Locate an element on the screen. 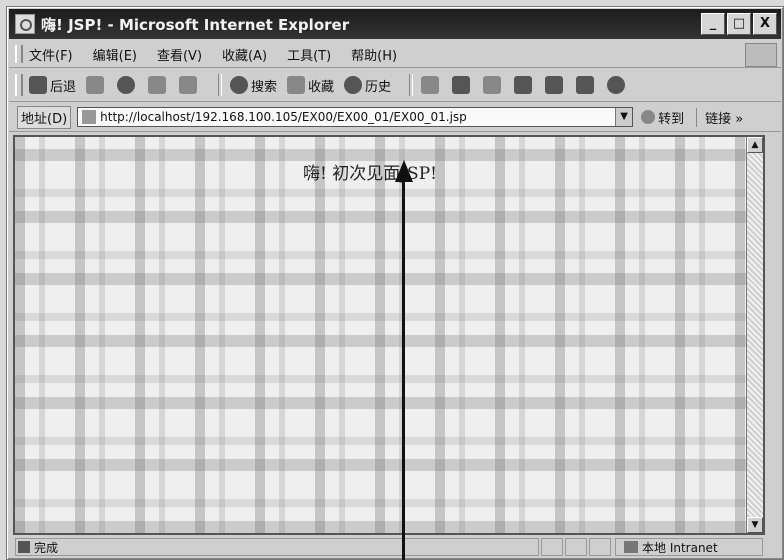 This screenshot has width=784, height=560. go-arrow-icon is located at coordinates (648, 117).